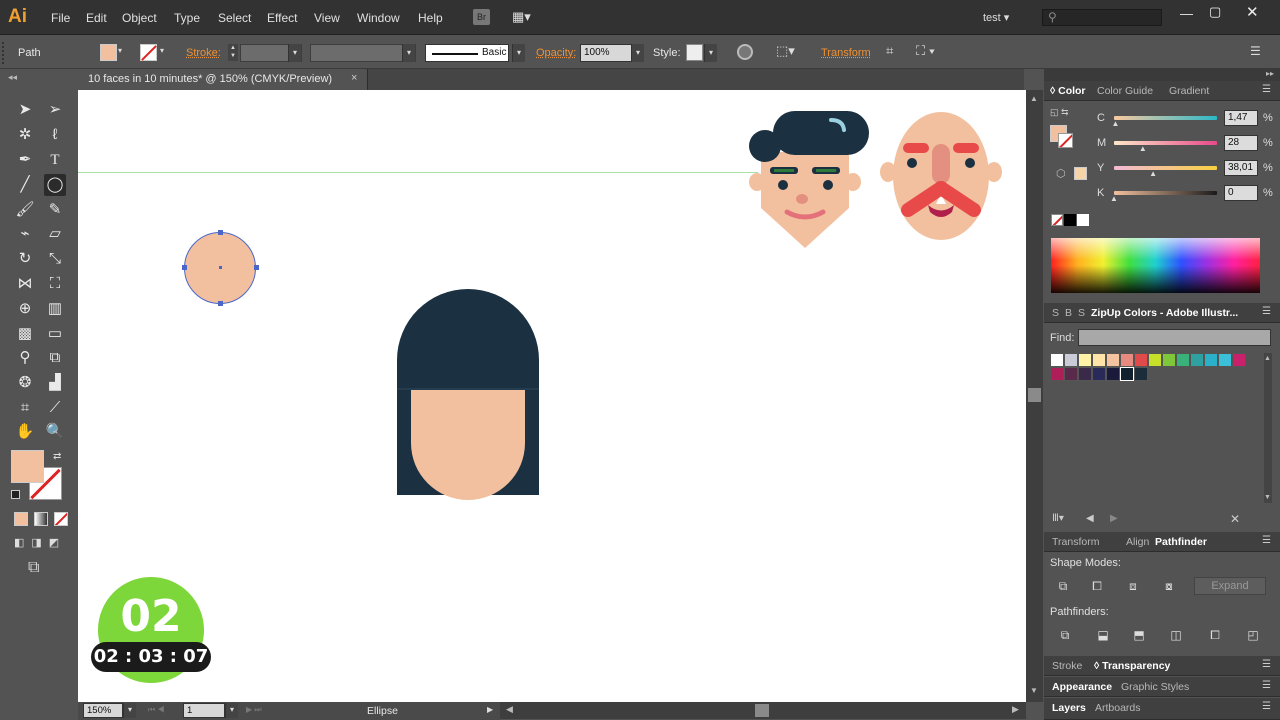 The height and width of the screenshot is (720, 1280). Describe the element at coordinates (27, 466) in the screenshot. I see `fill-box` at that location.